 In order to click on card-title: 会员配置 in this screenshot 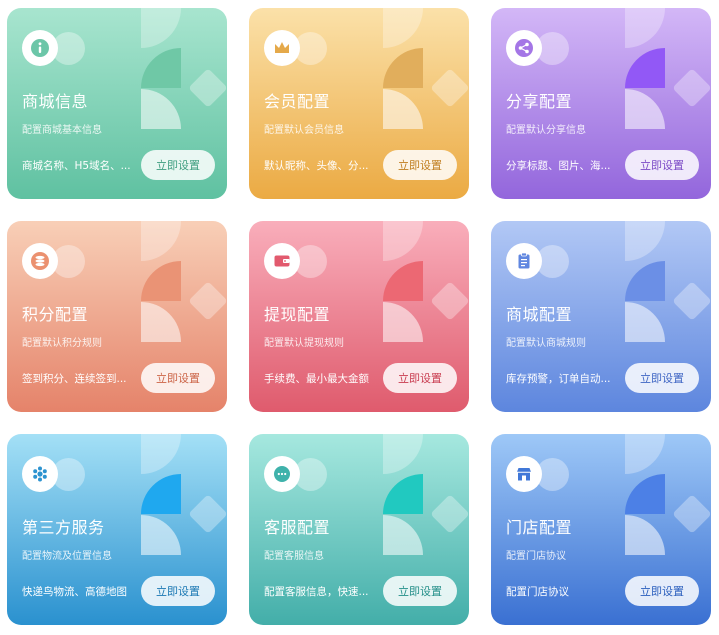, I will do `click(297, 101)`.